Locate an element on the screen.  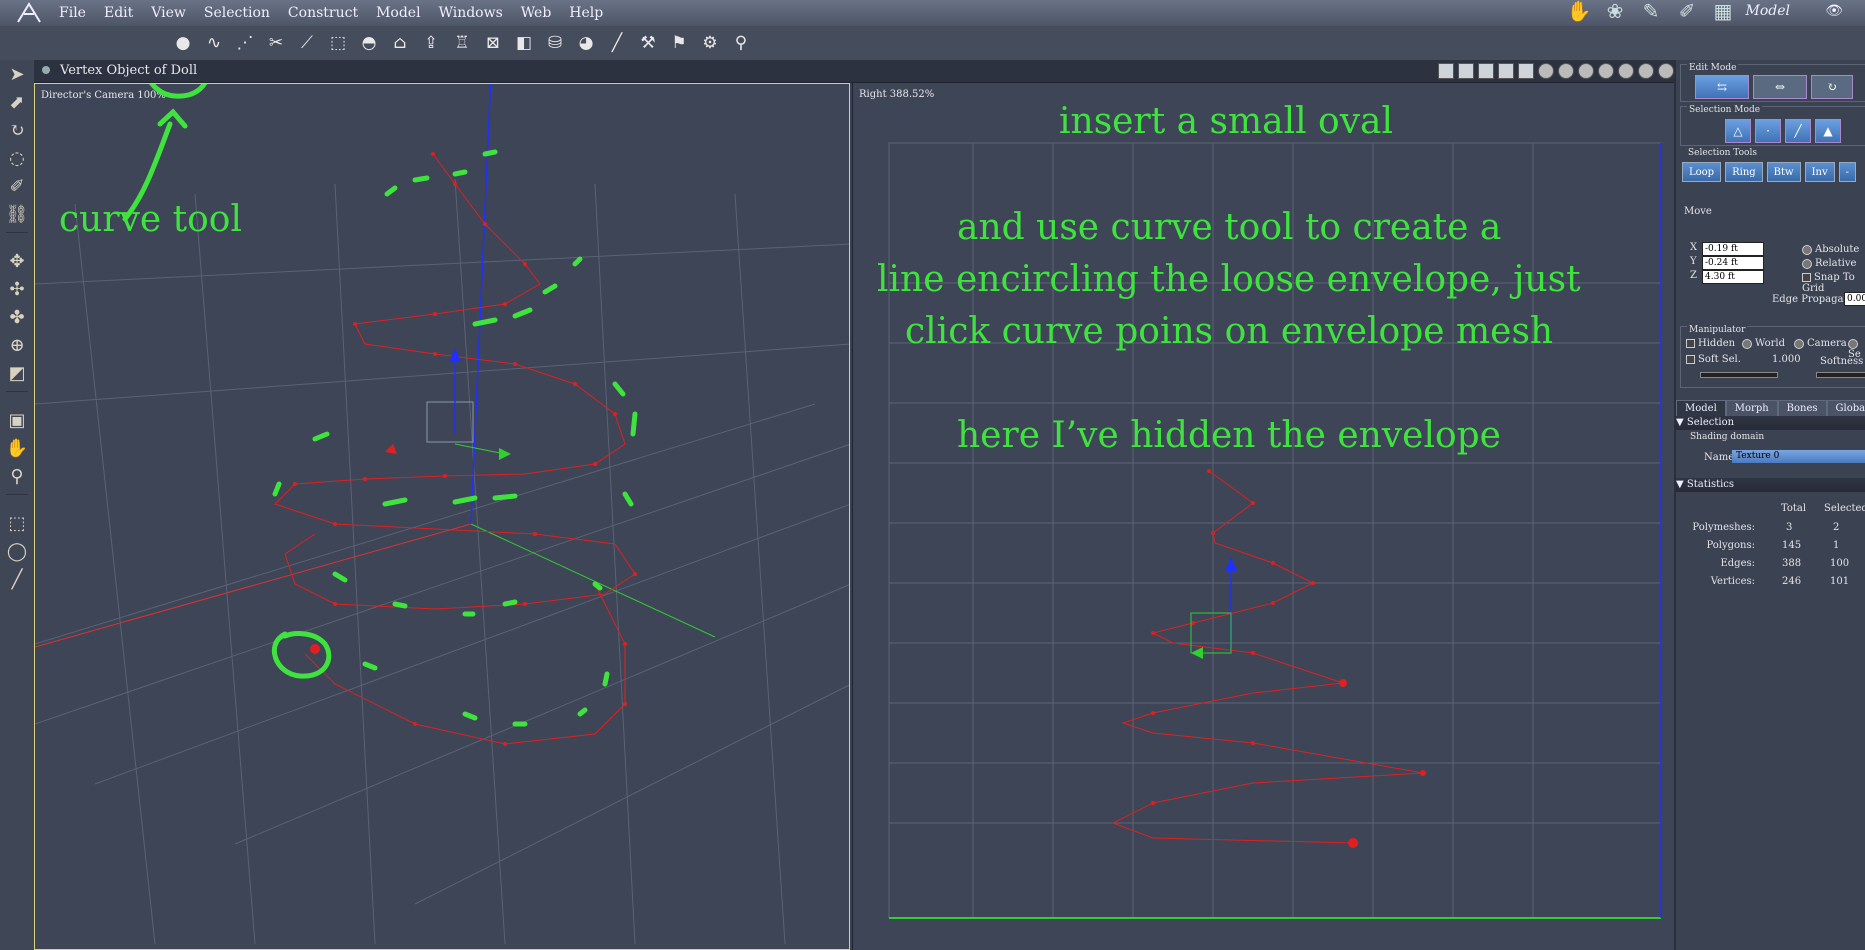
rotate-icon: ↻ is located at coordinates (17, 130).